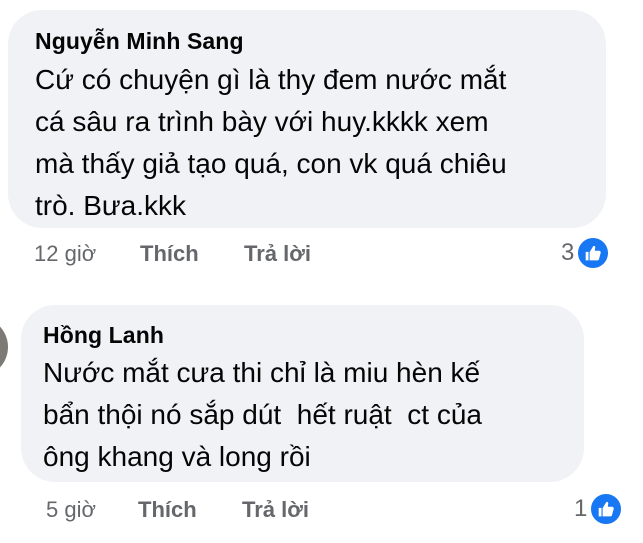  What do you see at coordinates (262, 372) in the screenshot?
I see `comment-text-line: Nước mắt cưa thi chỉ là miu hèn kế` at bounding box center [262, 372].